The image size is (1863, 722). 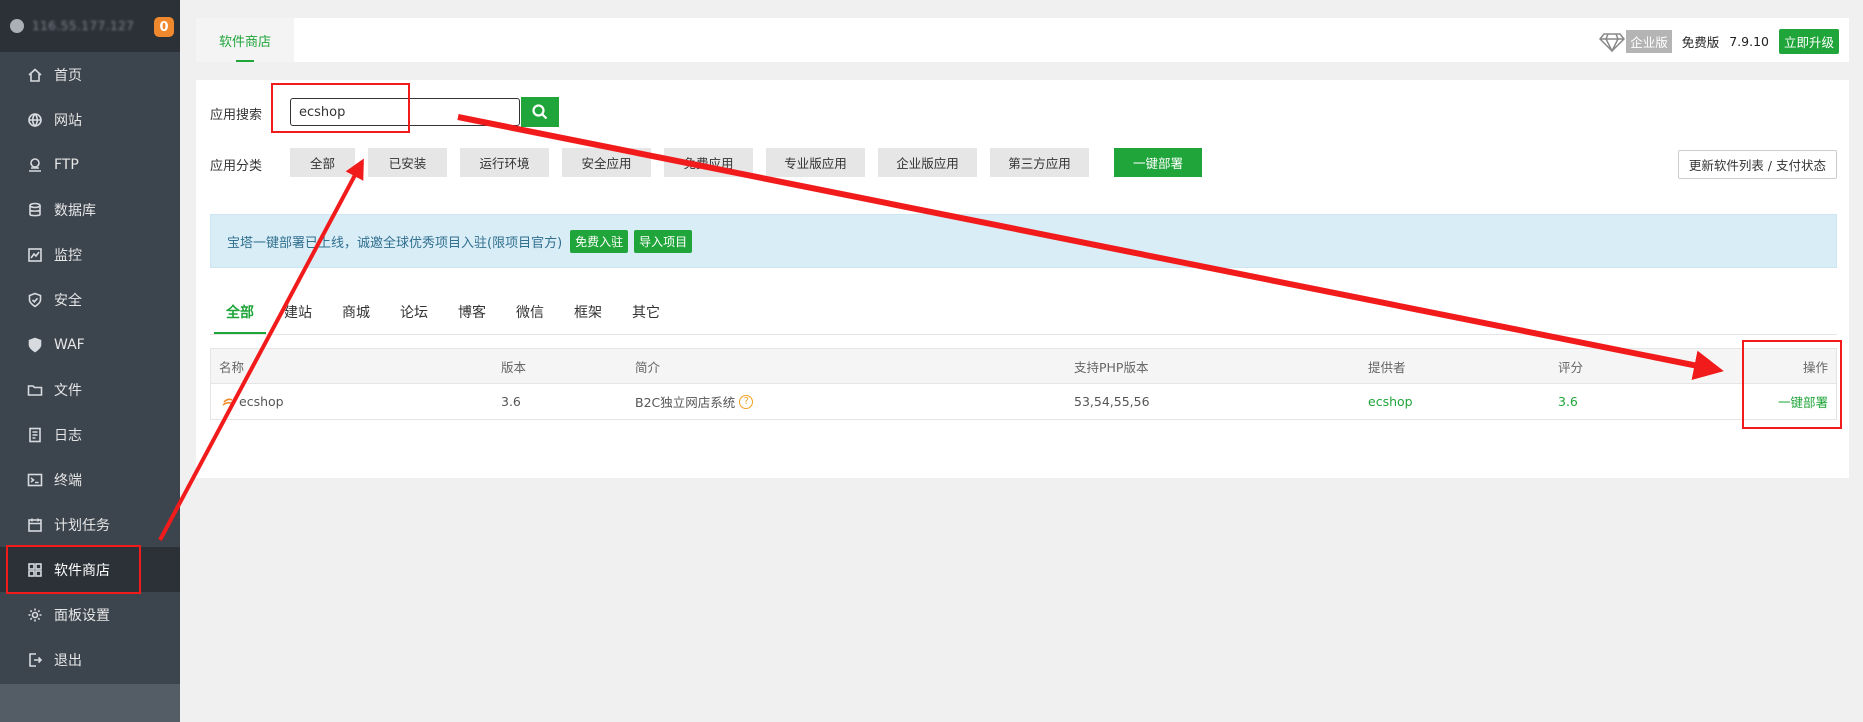 What do you see at coordinates (245, 40) in the screenshot?
I see `tab-software-store: 软件商店` at bounding box center [245, 40].